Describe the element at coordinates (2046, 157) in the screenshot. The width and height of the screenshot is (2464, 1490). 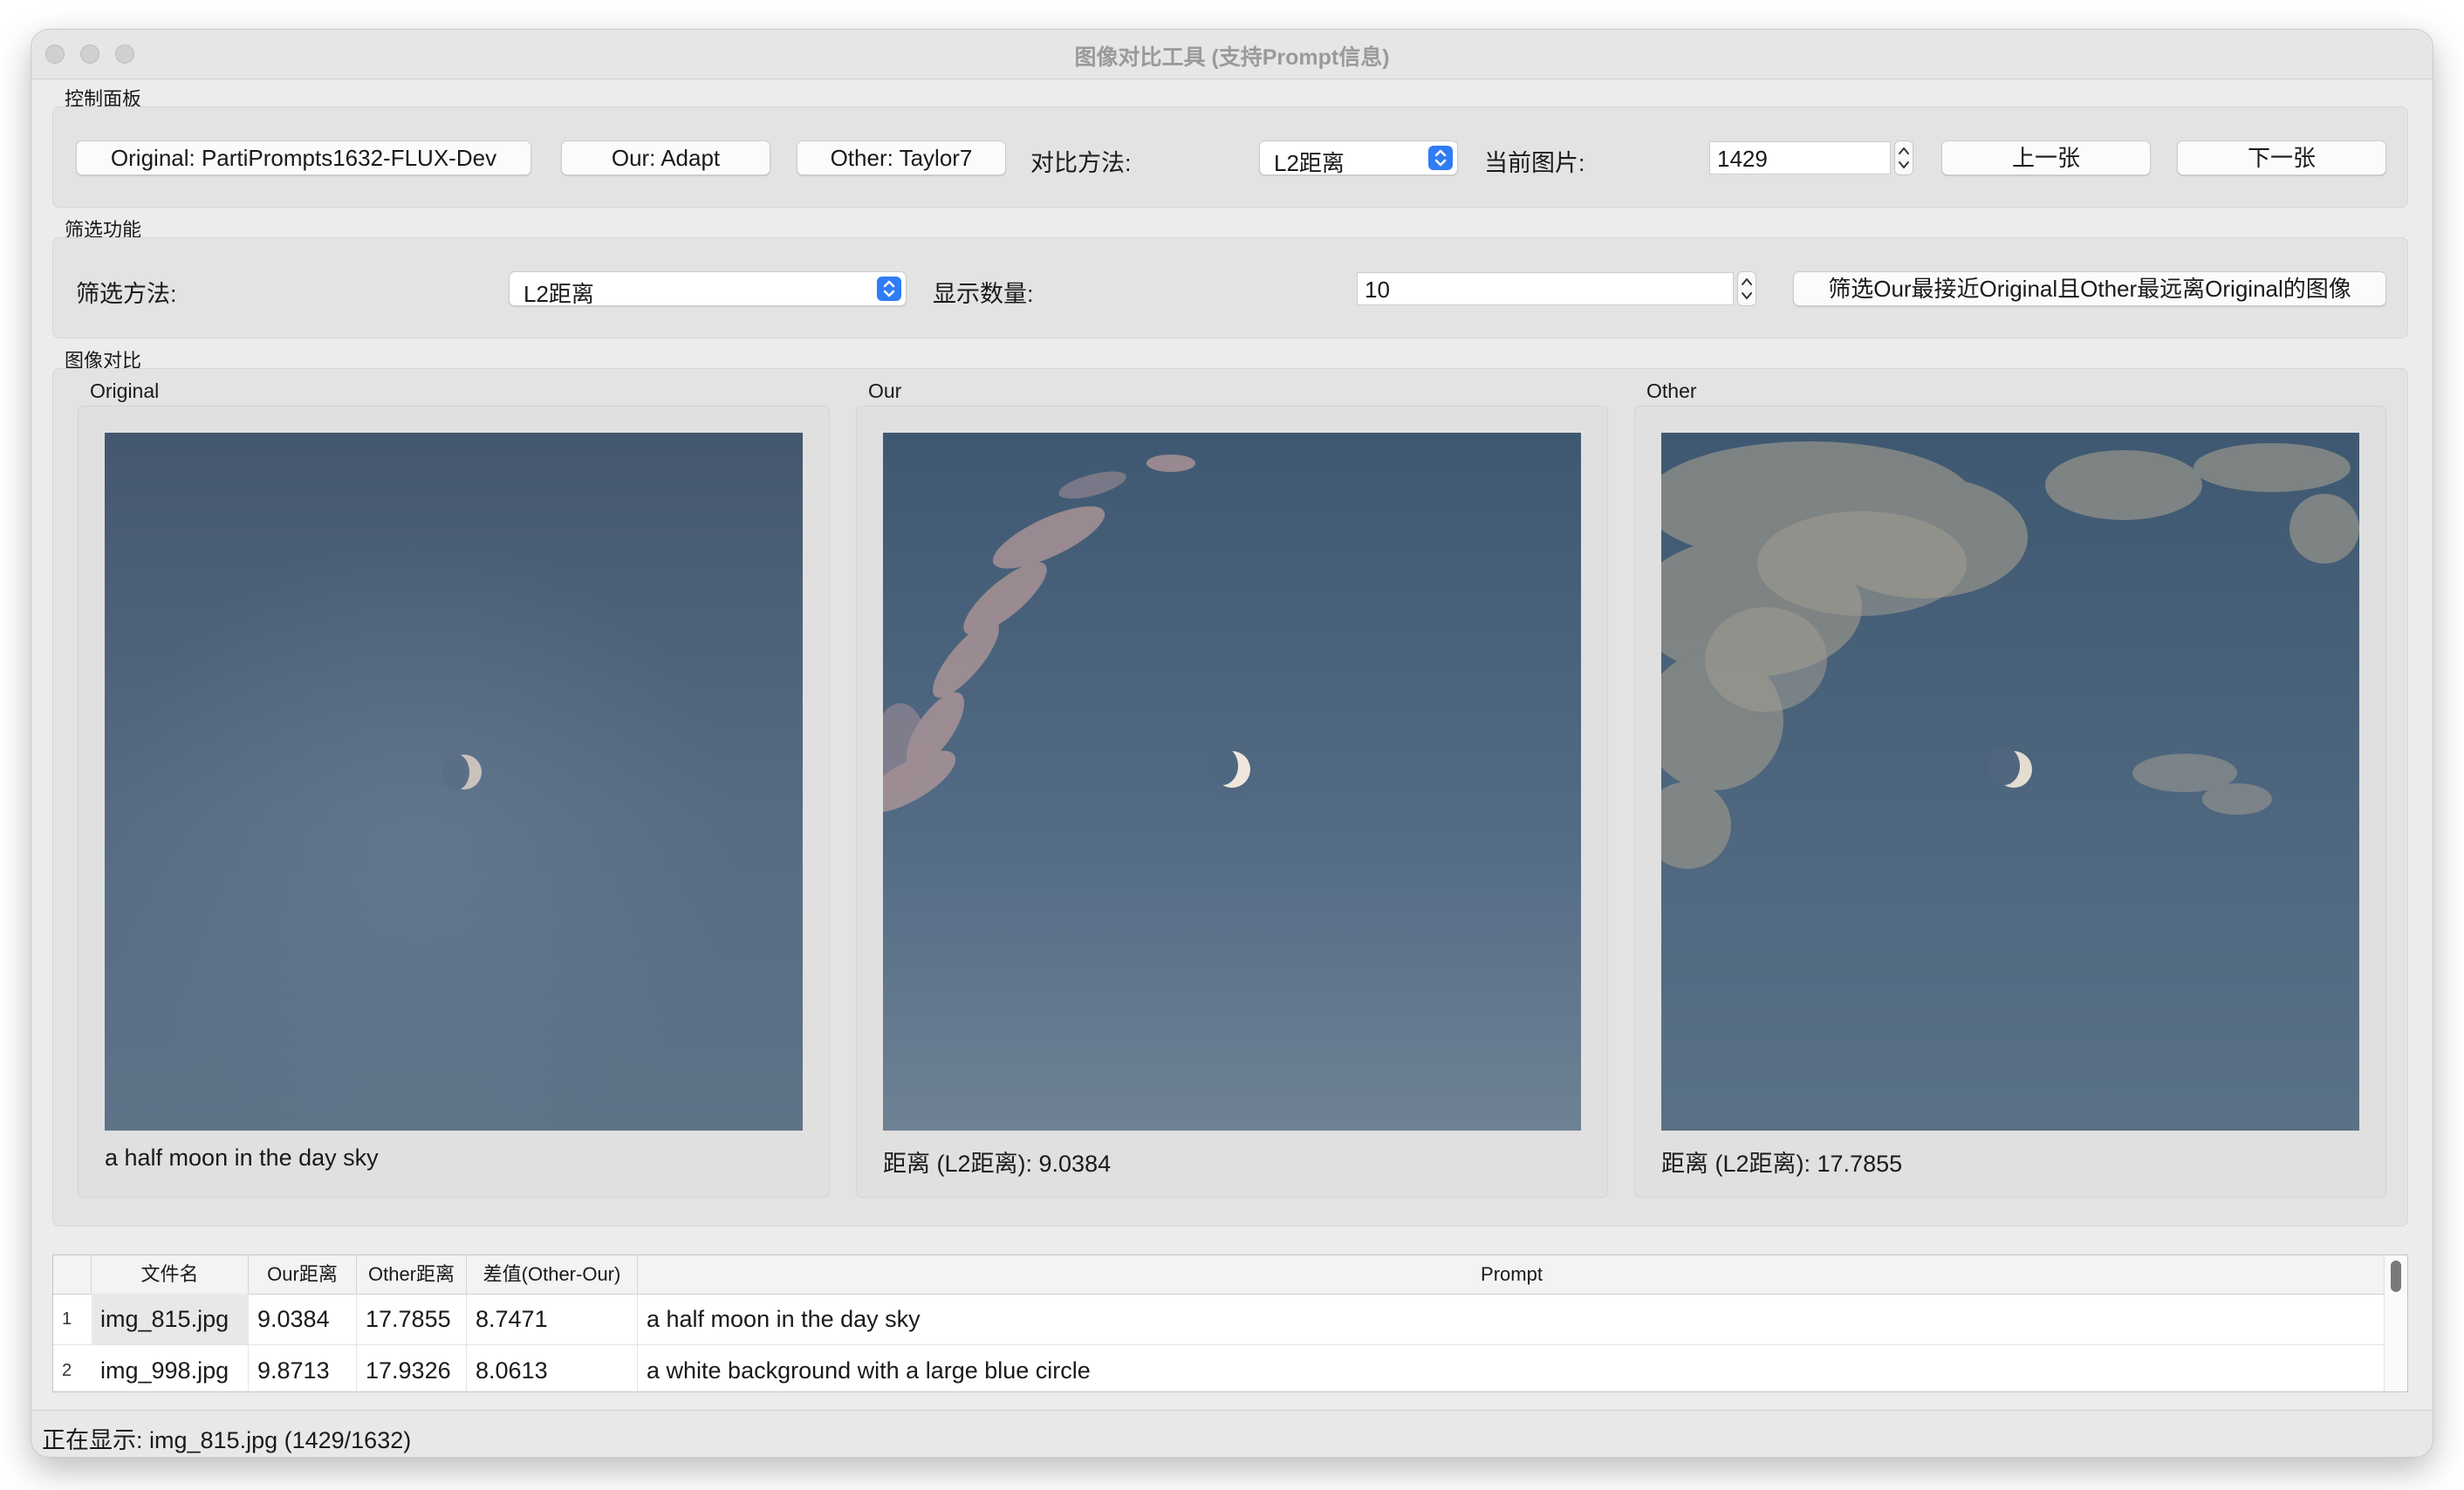
I see `previous-image-button: 上一张` at that location.